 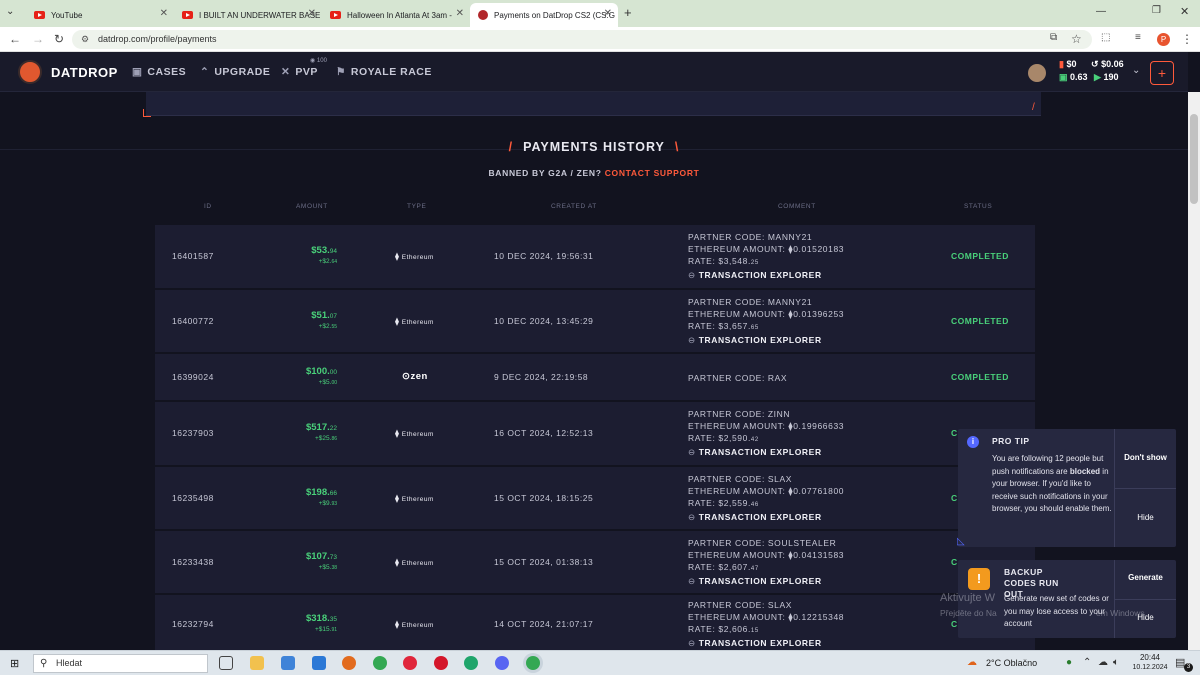 I want to click on back-icon: ←, so click(x=15, y=39).